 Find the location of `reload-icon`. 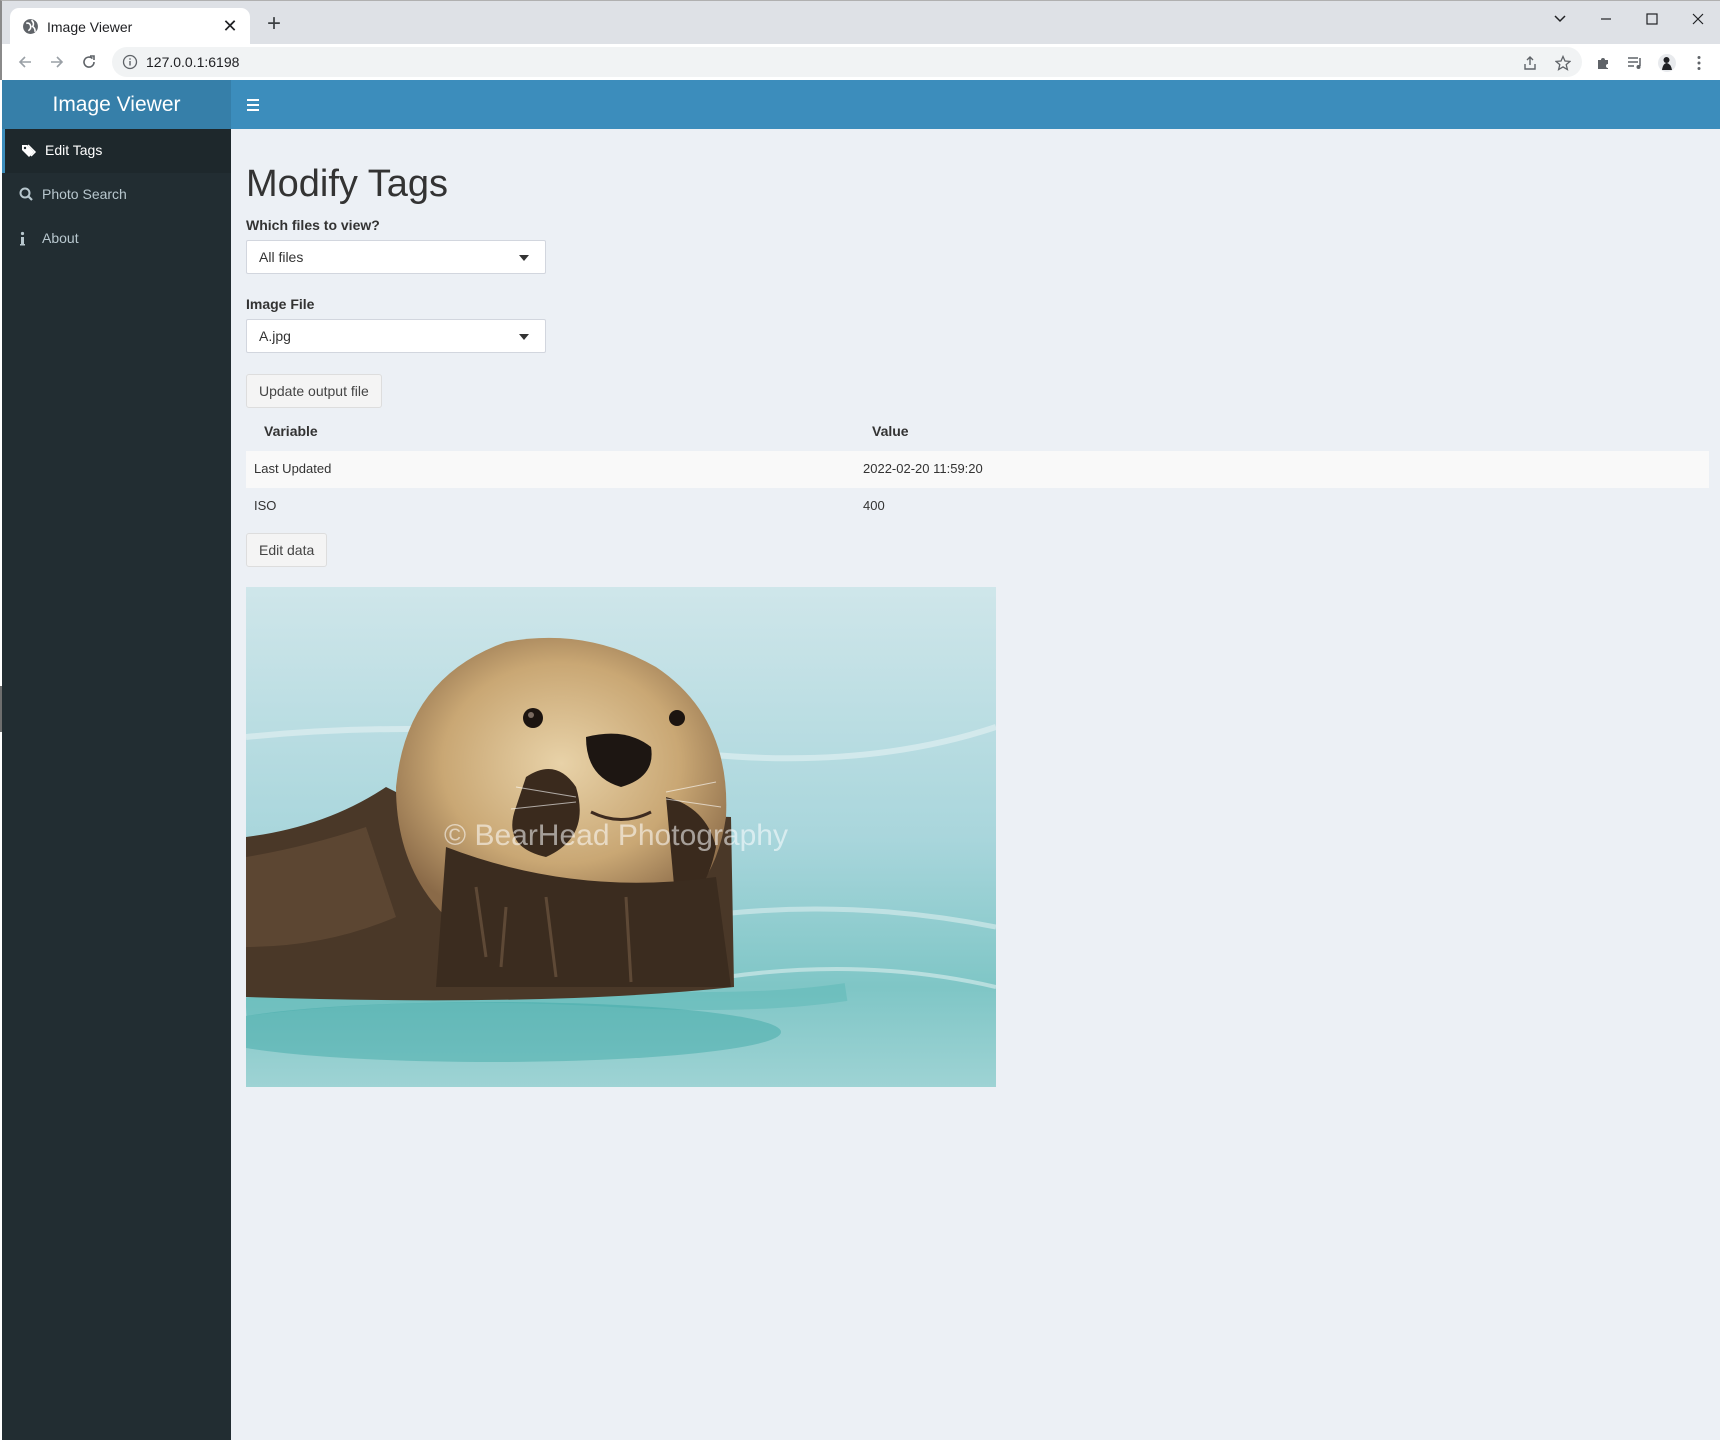

reload-icon is located at coordinates (89, 62).